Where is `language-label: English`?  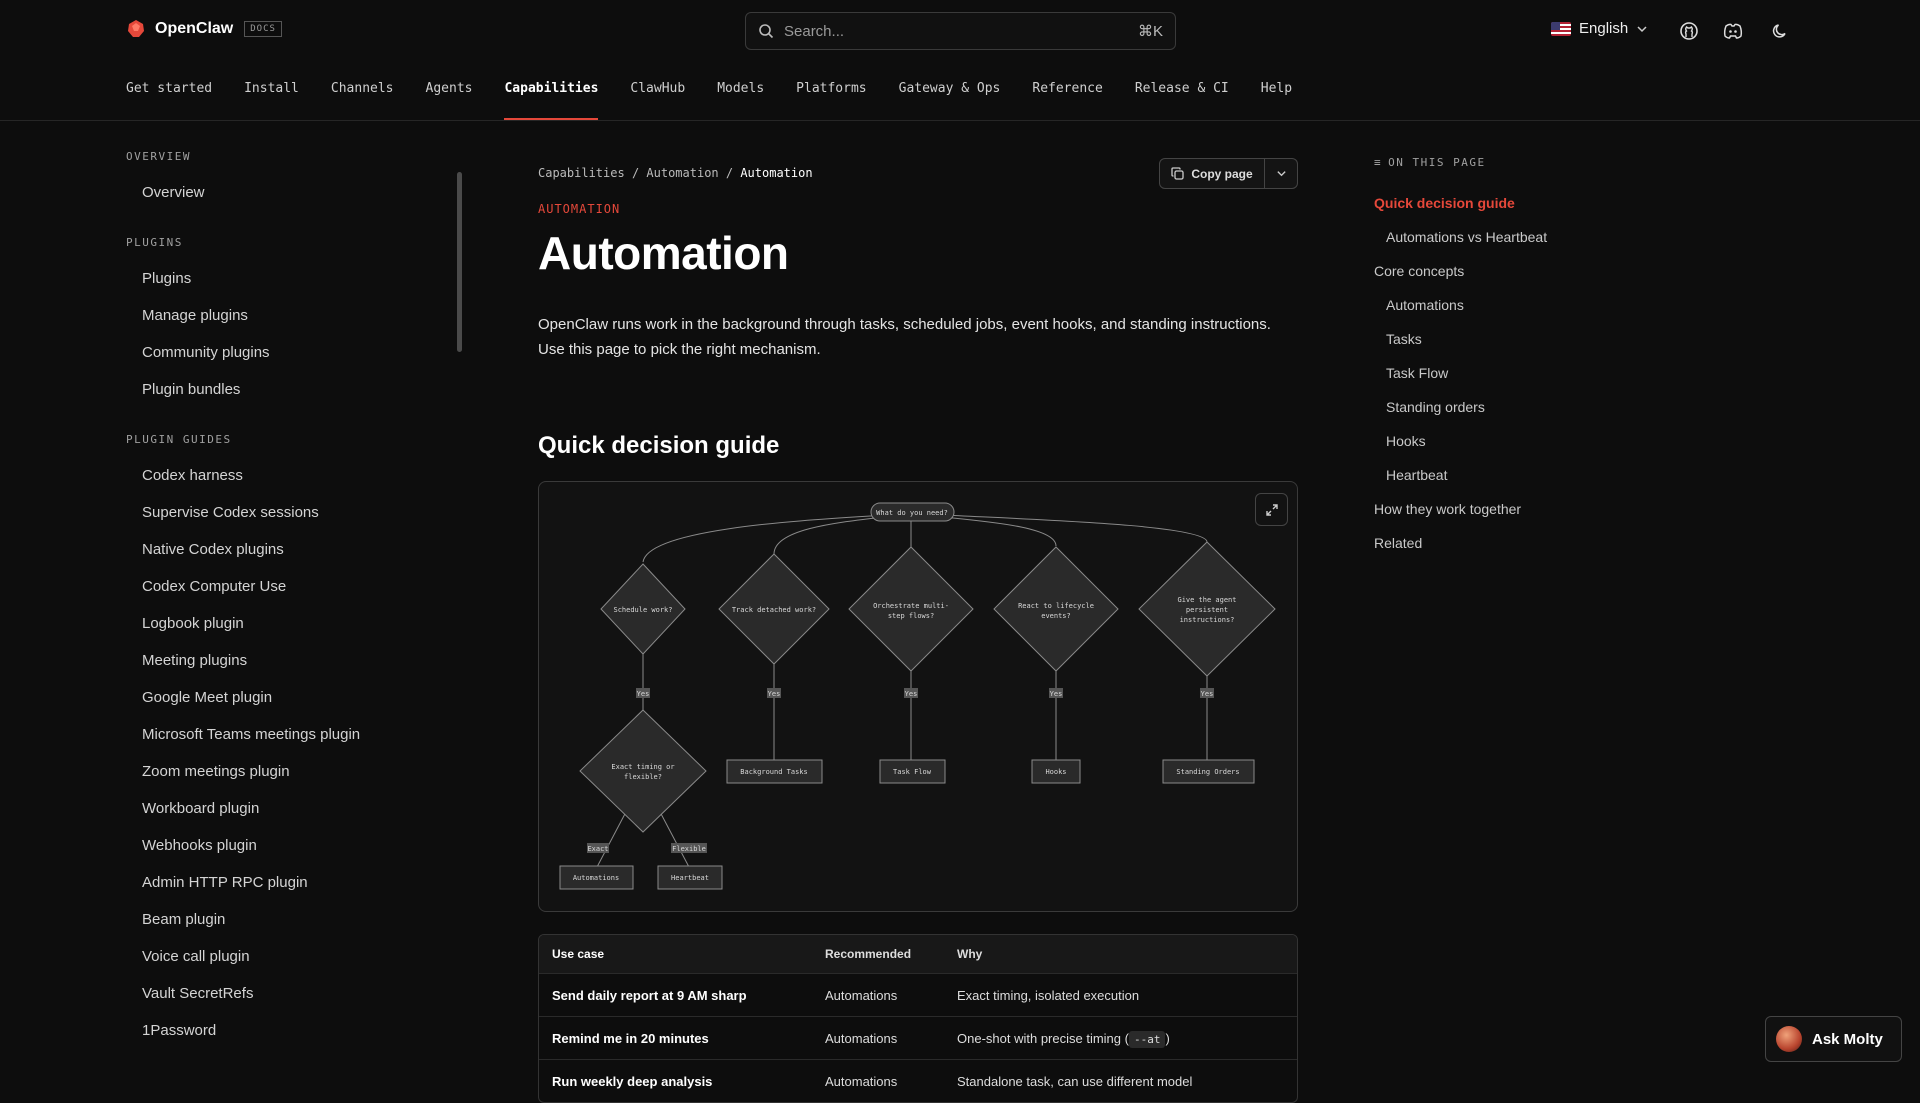
language-label: English is located at coordinates (1604, 28).